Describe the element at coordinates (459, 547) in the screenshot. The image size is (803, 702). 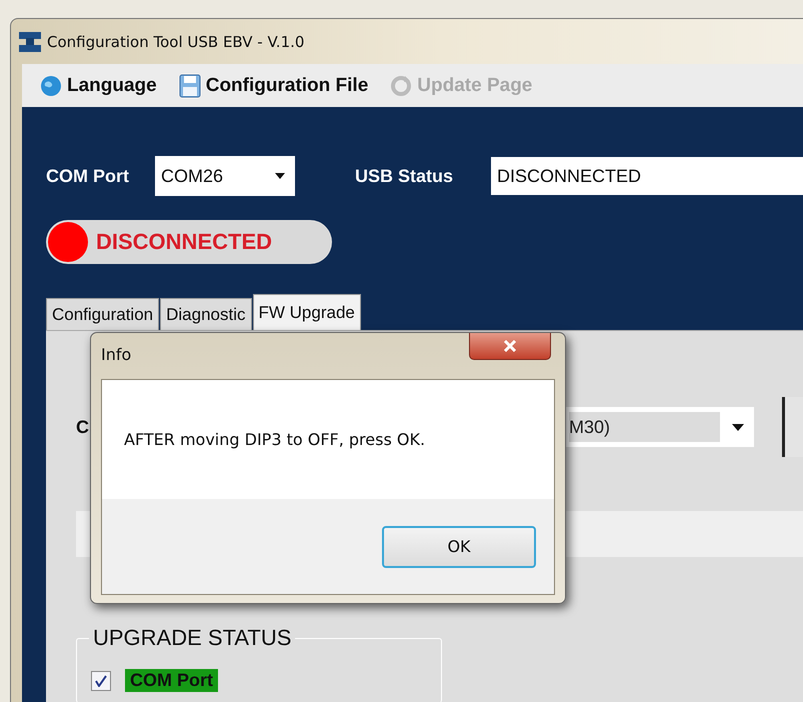
I see `ok-button: OK` at that location.